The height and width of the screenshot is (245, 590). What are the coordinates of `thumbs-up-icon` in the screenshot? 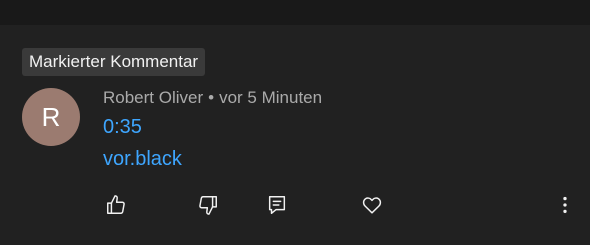 It's located at (116, 207).